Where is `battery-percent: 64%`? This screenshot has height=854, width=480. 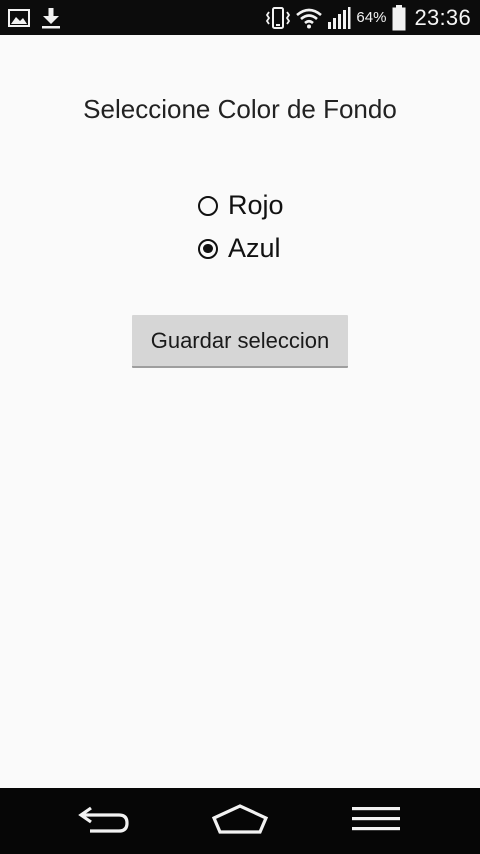 battery-percent: 64% is located at coordinates (371, 17).